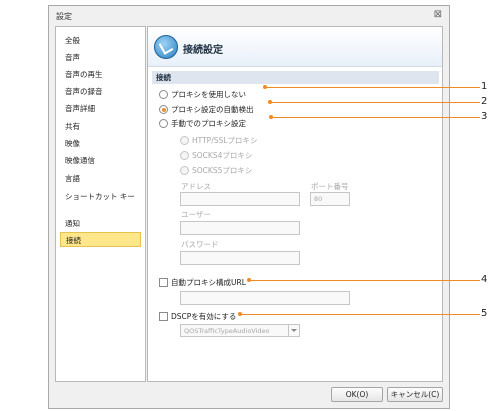 The image size is (500, 411). Describe the element at coordinates (184, 140) in the screenshot. I see `radio-http-ssl` at that location.